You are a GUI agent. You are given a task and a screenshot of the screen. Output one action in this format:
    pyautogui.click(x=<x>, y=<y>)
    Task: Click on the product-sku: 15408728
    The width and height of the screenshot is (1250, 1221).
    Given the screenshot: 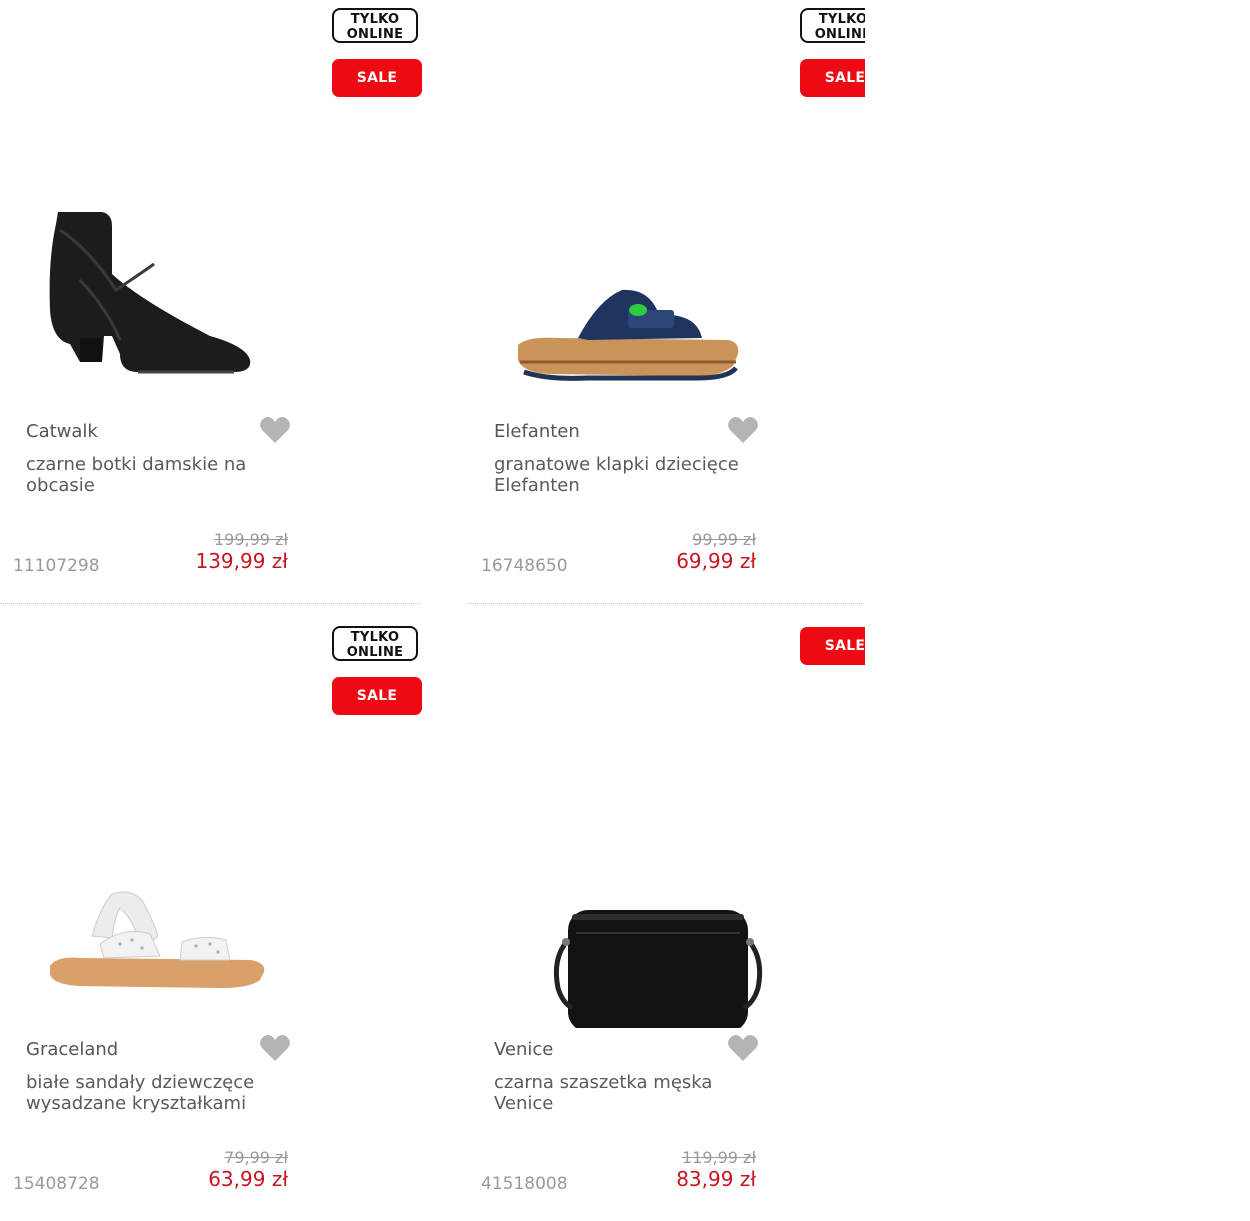 What is the action you would take?
    pyautogui.click(x=56, y=1184)
    